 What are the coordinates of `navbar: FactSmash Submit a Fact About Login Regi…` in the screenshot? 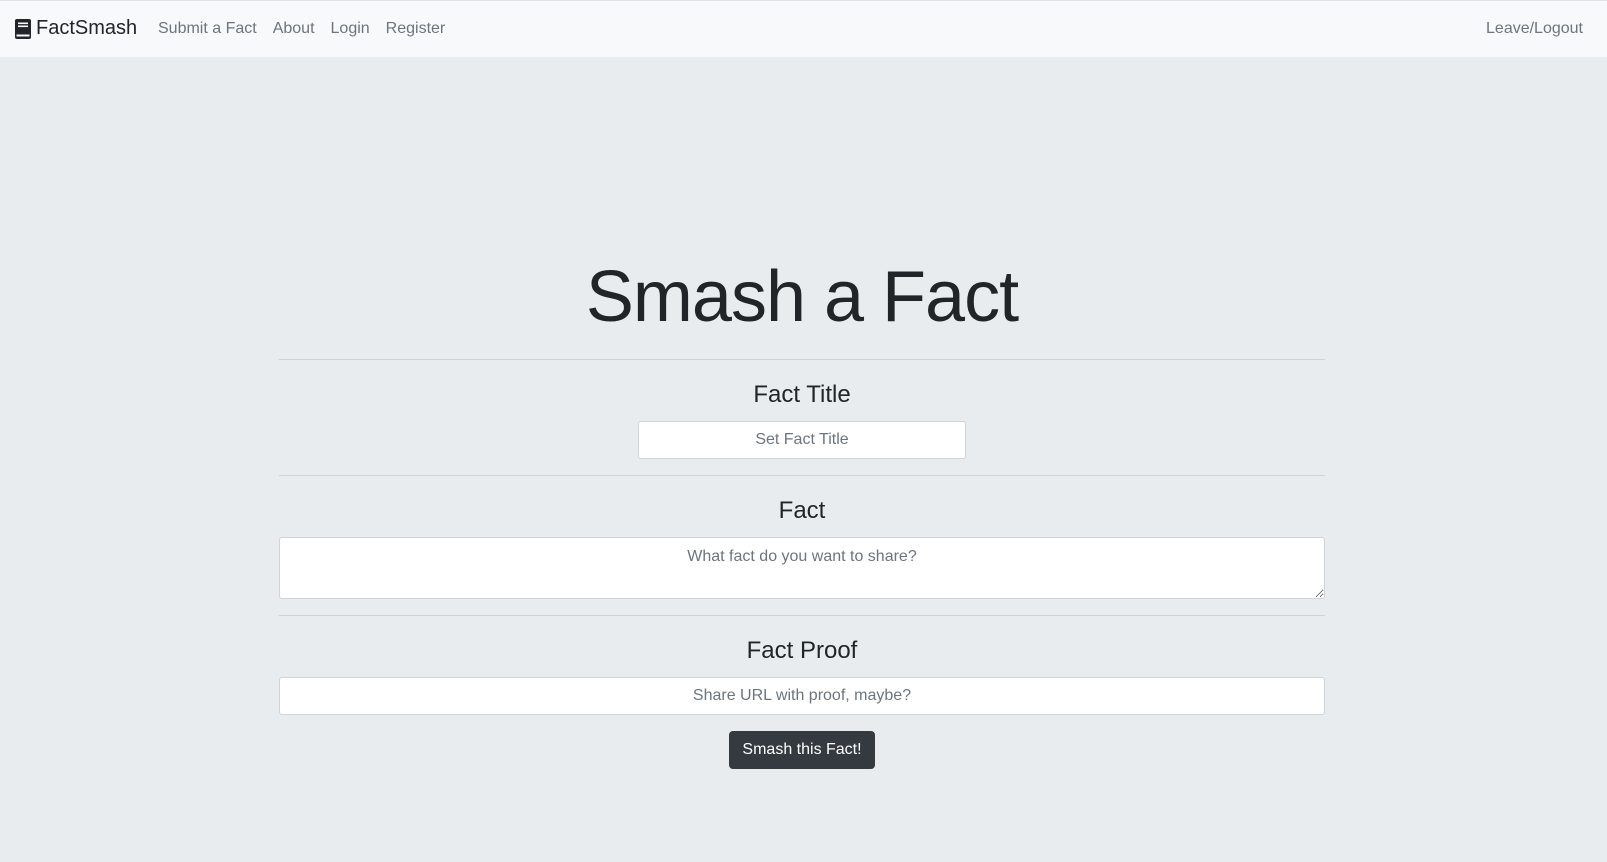 It's located at (803, 28).